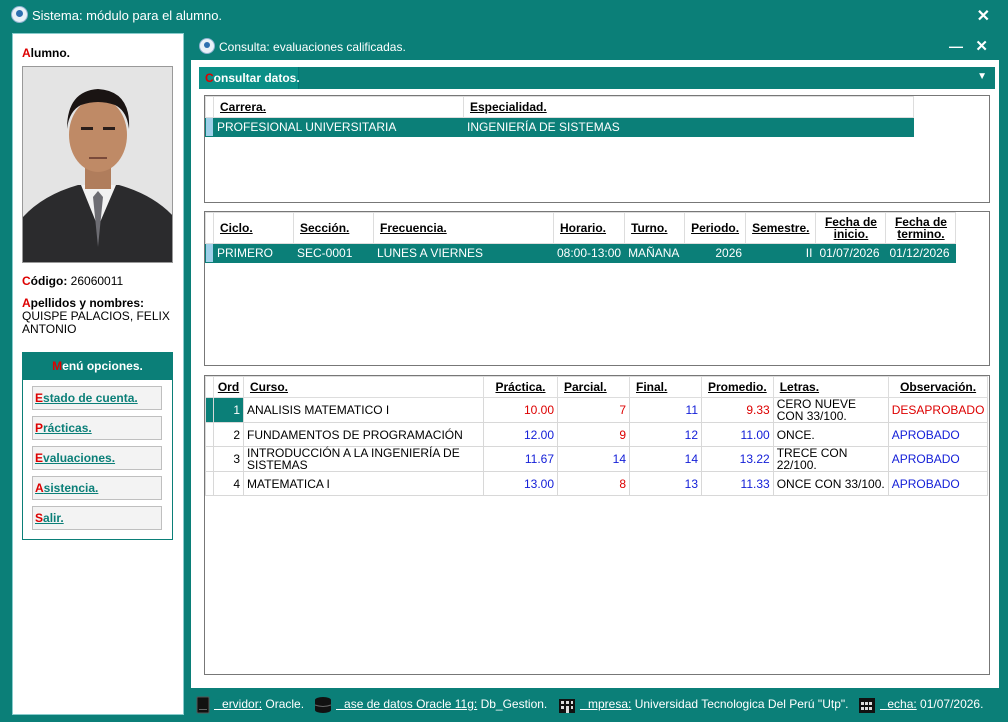 The image size is (1008, 722). Describe the element at coordinates (597, 78) in the screenshot. I see `consultar-datos-bar: Consultar datos. ▼` at that location.